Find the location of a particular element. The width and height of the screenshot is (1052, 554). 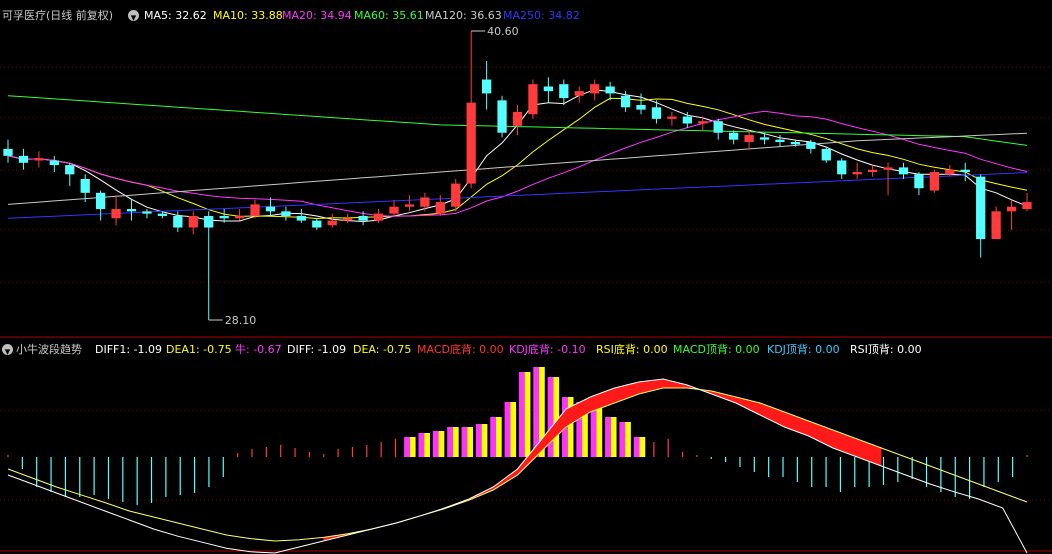

ma-legend-5: MA250: 34.82 is located at coordinates (541, 15).